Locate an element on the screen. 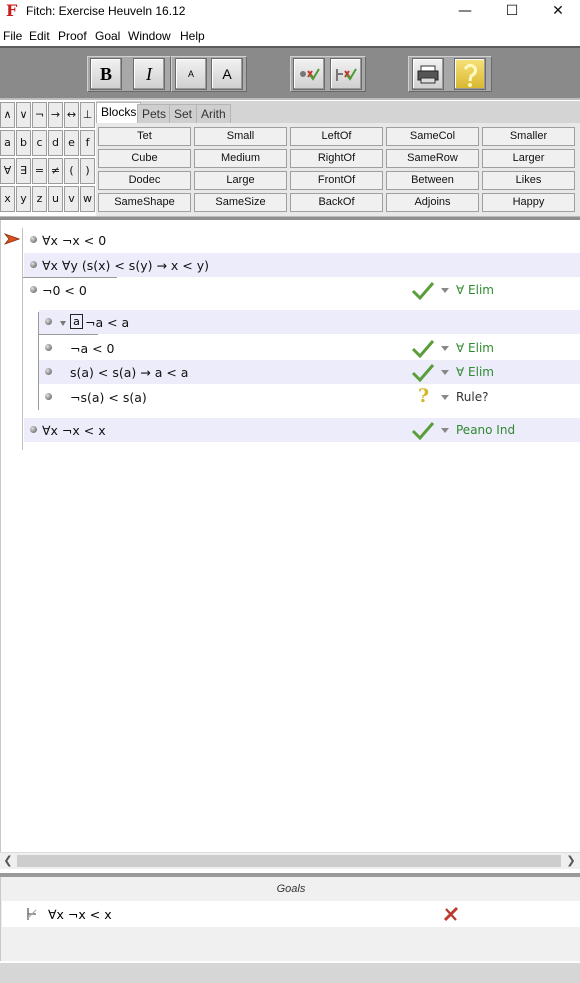 The width and height of the screenshot is (580, 983). symbol-v: v is located at coordinates (71, 199).